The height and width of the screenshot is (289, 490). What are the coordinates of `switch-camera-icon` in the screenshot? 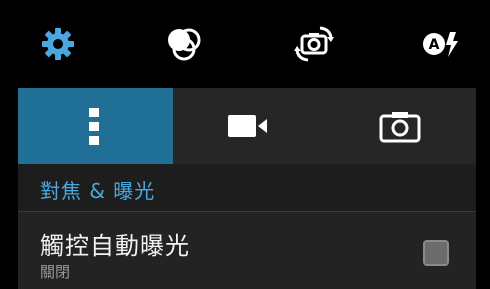 It's located at (314, 44).